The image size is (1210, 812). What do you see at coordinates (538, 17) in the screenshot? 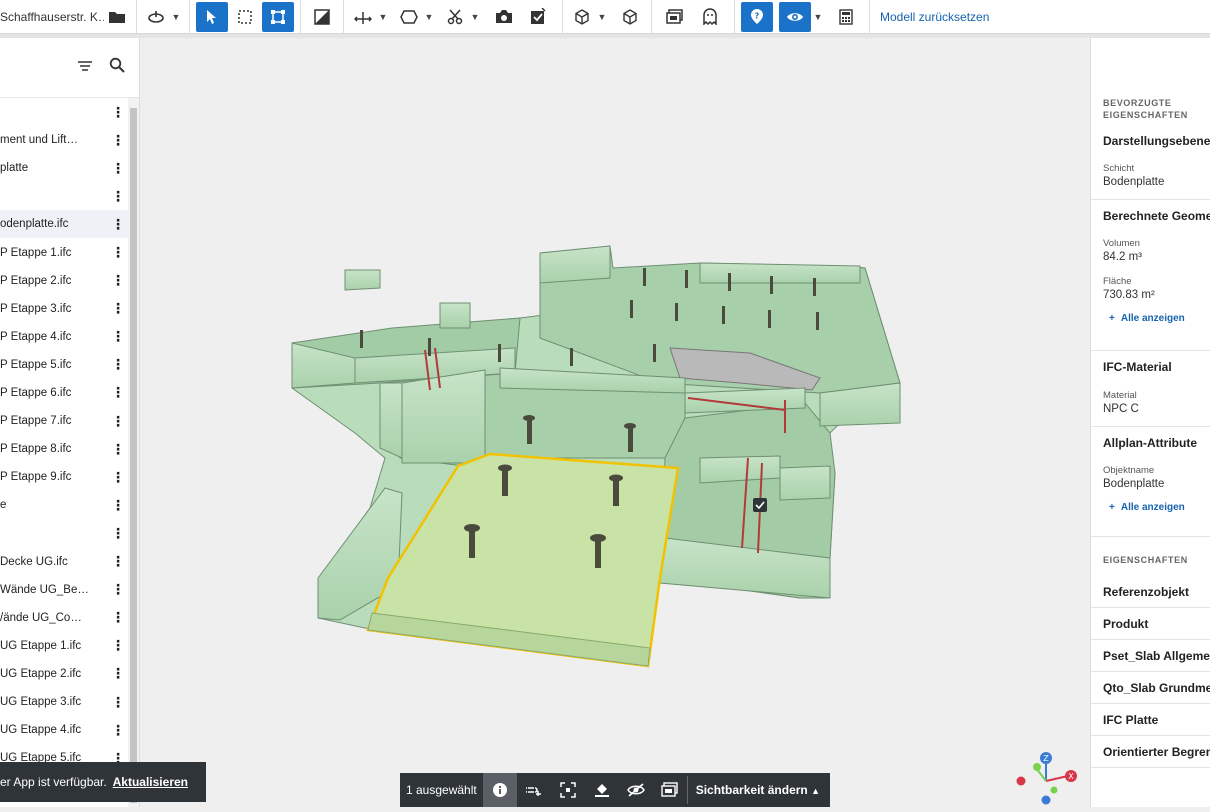
I see `task-icon` at bounding box center [538, 17].